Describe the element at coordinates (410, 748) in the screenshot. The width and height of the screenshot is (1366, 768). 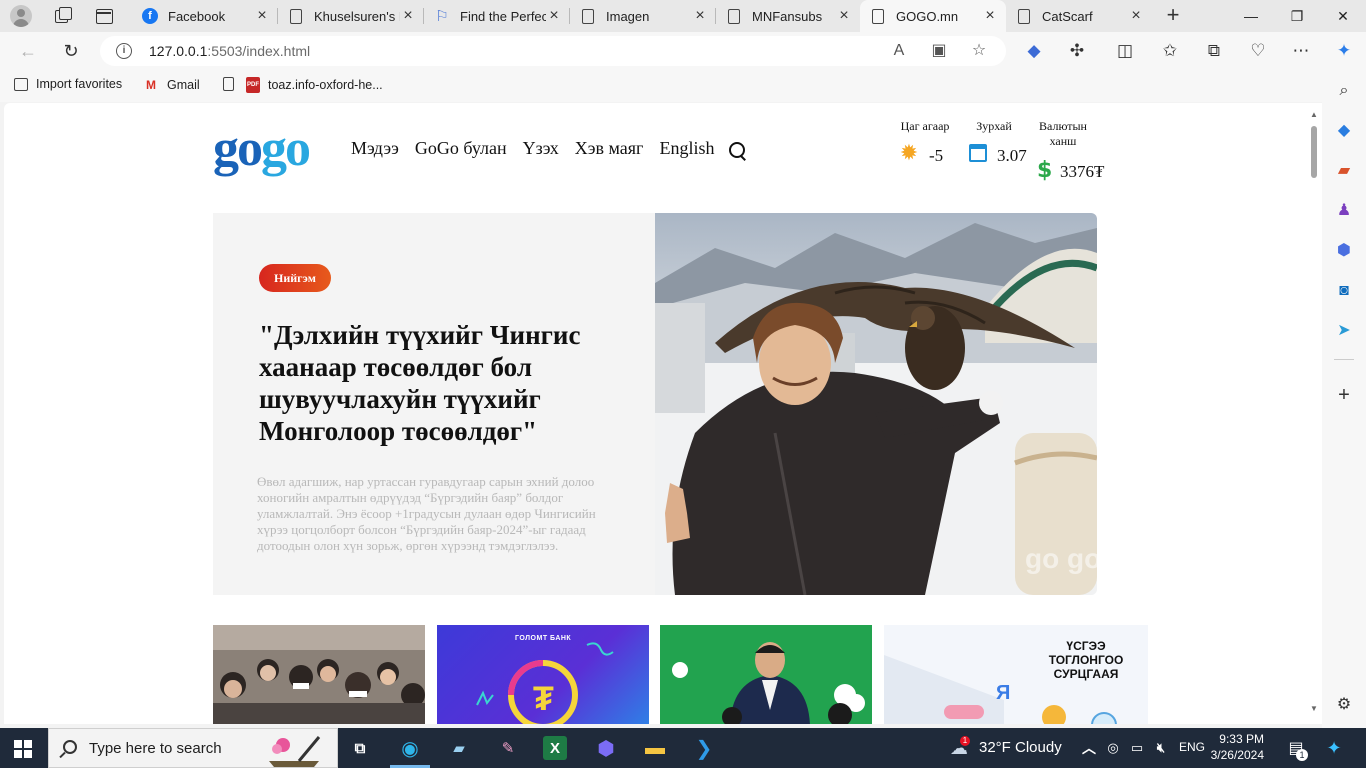
I see `edge-browser-icon: ◉` at that location.